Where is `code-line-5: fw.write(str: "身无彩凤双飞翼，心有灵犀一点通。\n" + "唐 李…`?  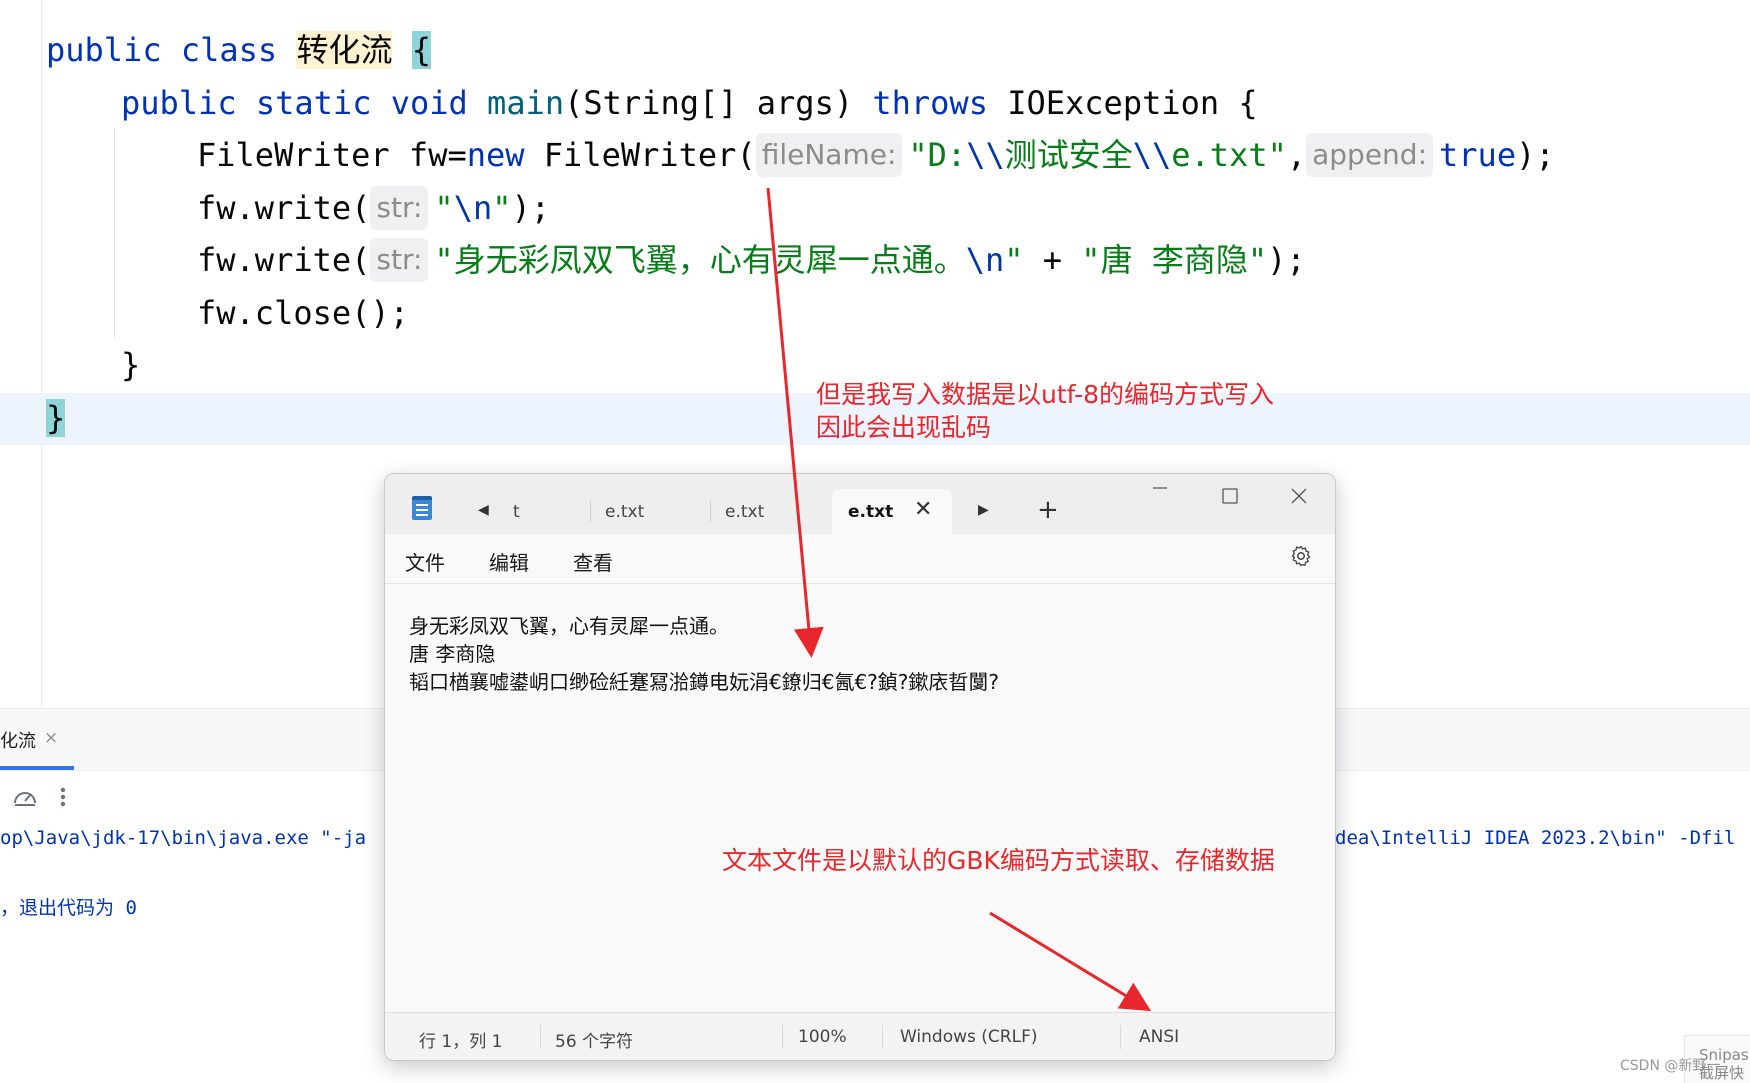
code-line-5: fw.write(str: "身无彩凤双飞翼，心有灵犀一点通。\n" + "唐 李… is located at coordinates (751, 260).